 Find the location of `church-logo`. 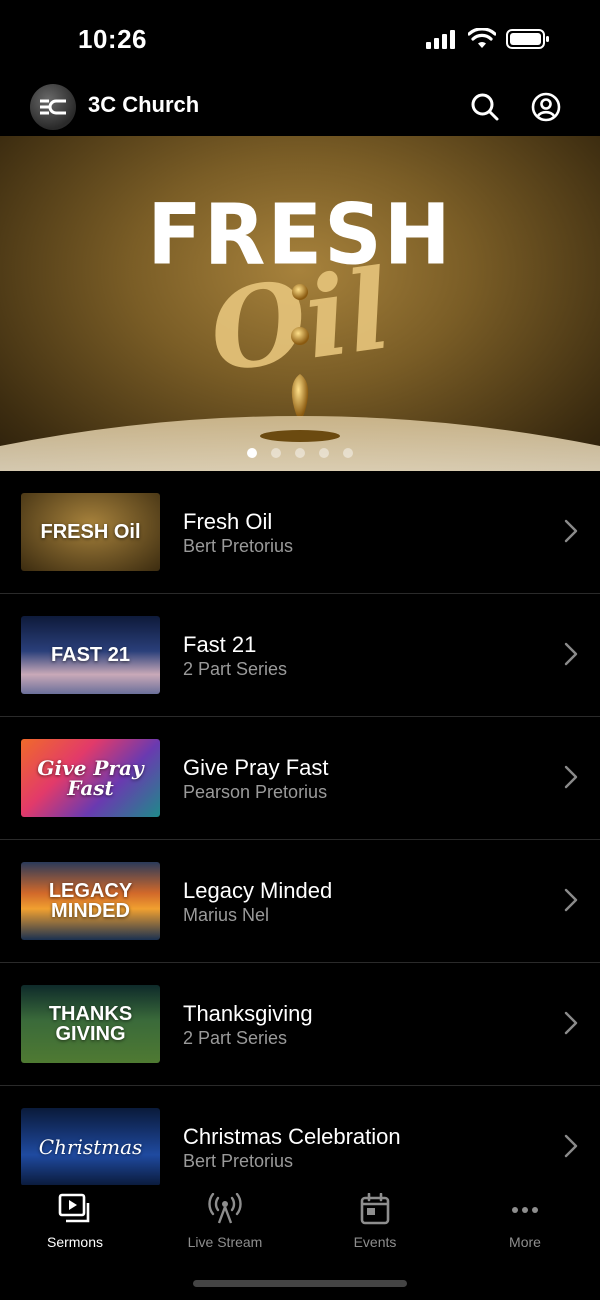

church-logo is located at coordinates (53, 107).